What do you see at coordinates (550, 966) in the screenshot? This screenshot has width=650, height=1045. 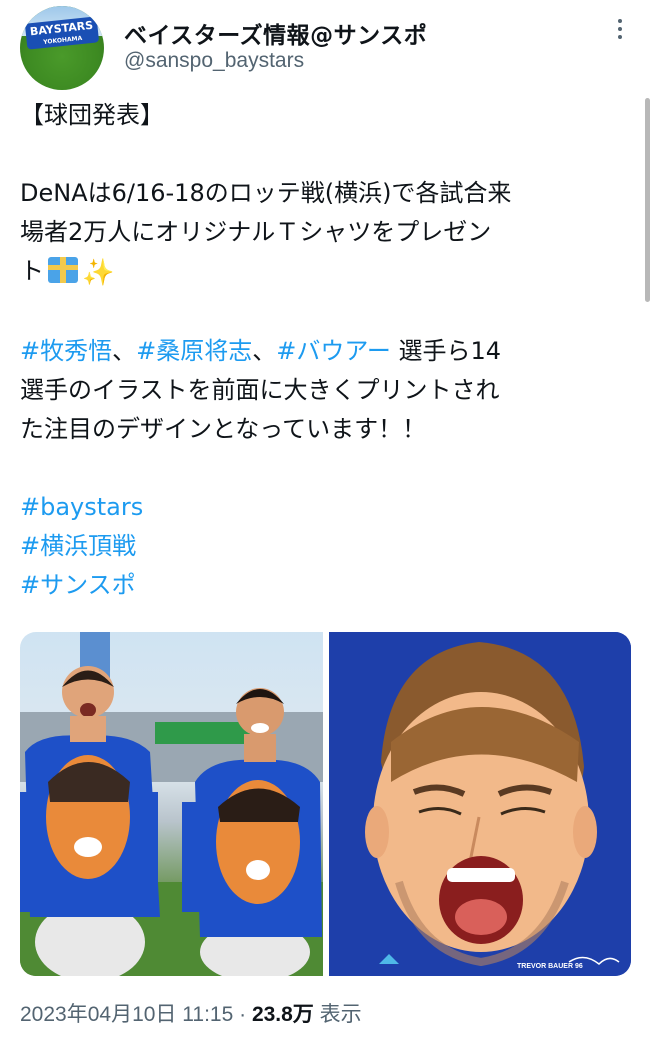 I see `artwork-caption: TREVOR BAUER 96` at bounding box center [550, 966].